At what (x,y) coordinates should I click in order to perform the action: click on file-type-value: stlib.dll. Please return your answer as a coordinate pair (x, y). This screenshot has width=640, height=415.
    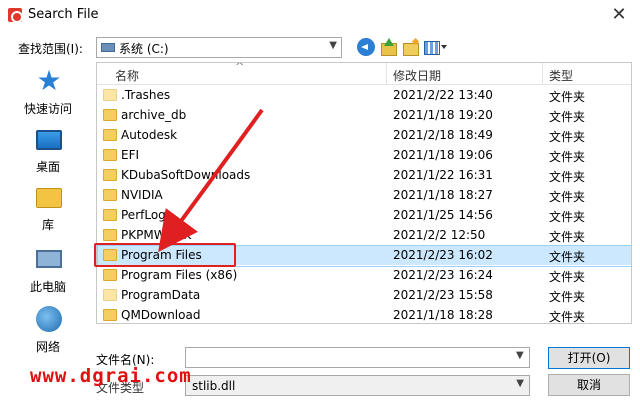
    Looking at the image, I should click on (214, 386).